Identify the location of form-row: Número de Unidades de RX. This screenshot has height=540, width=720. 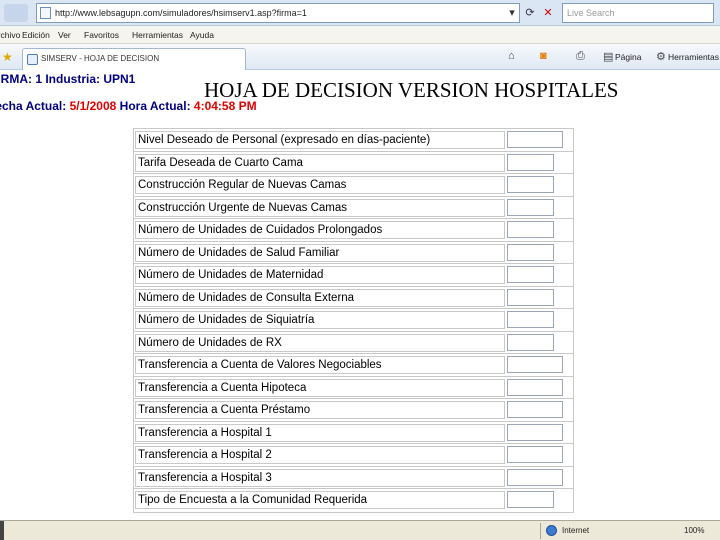
(353, 343).